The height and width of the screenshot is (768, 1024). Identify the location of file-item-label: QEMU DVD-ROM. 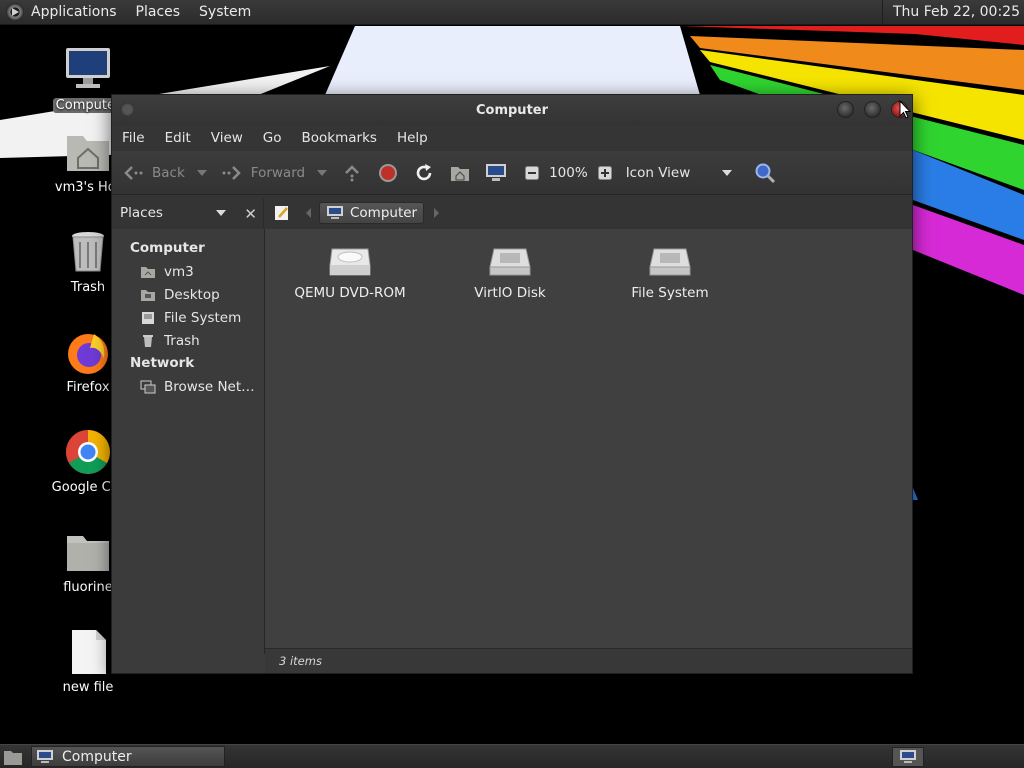
(350, 293).